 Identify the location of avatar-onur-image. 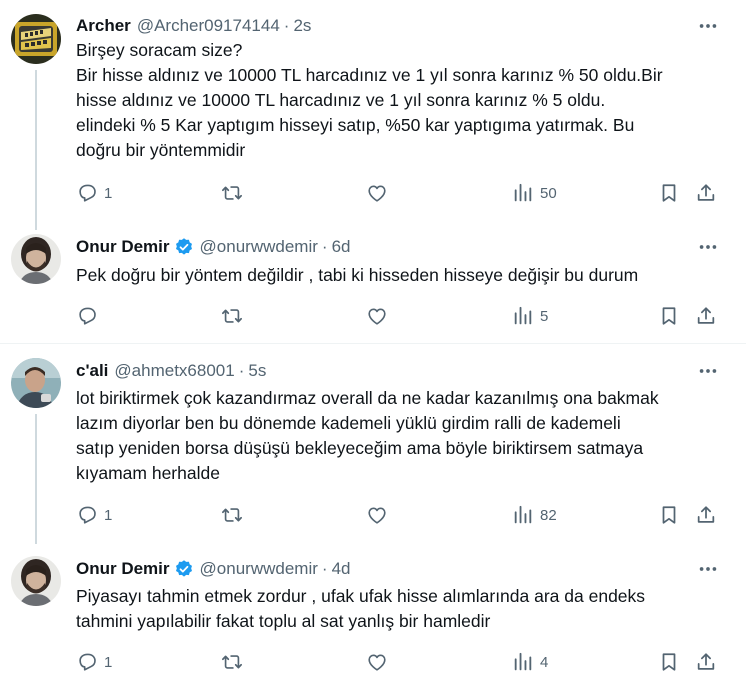
(36, 581).